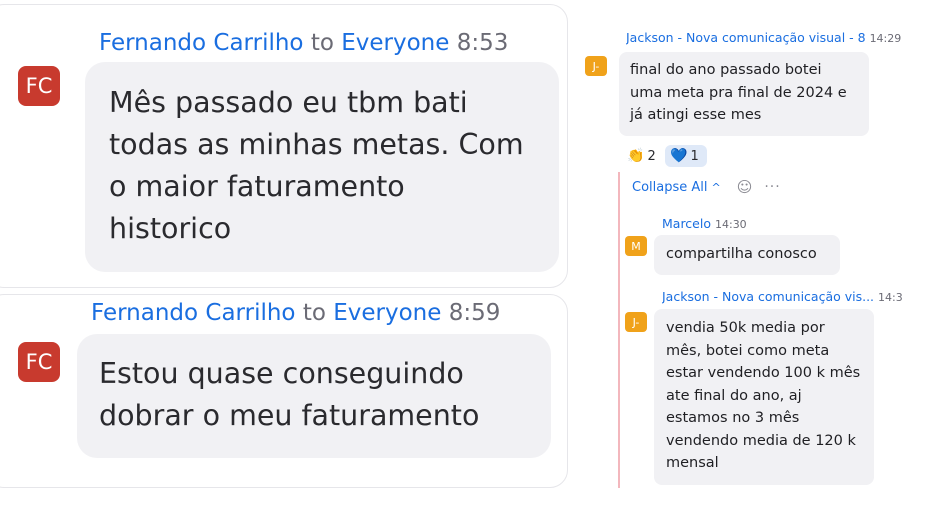 The width and height of the screenshot is (932, 523). I want to click on message-text-line: vendendo media de 120 k, so click(761, 440).